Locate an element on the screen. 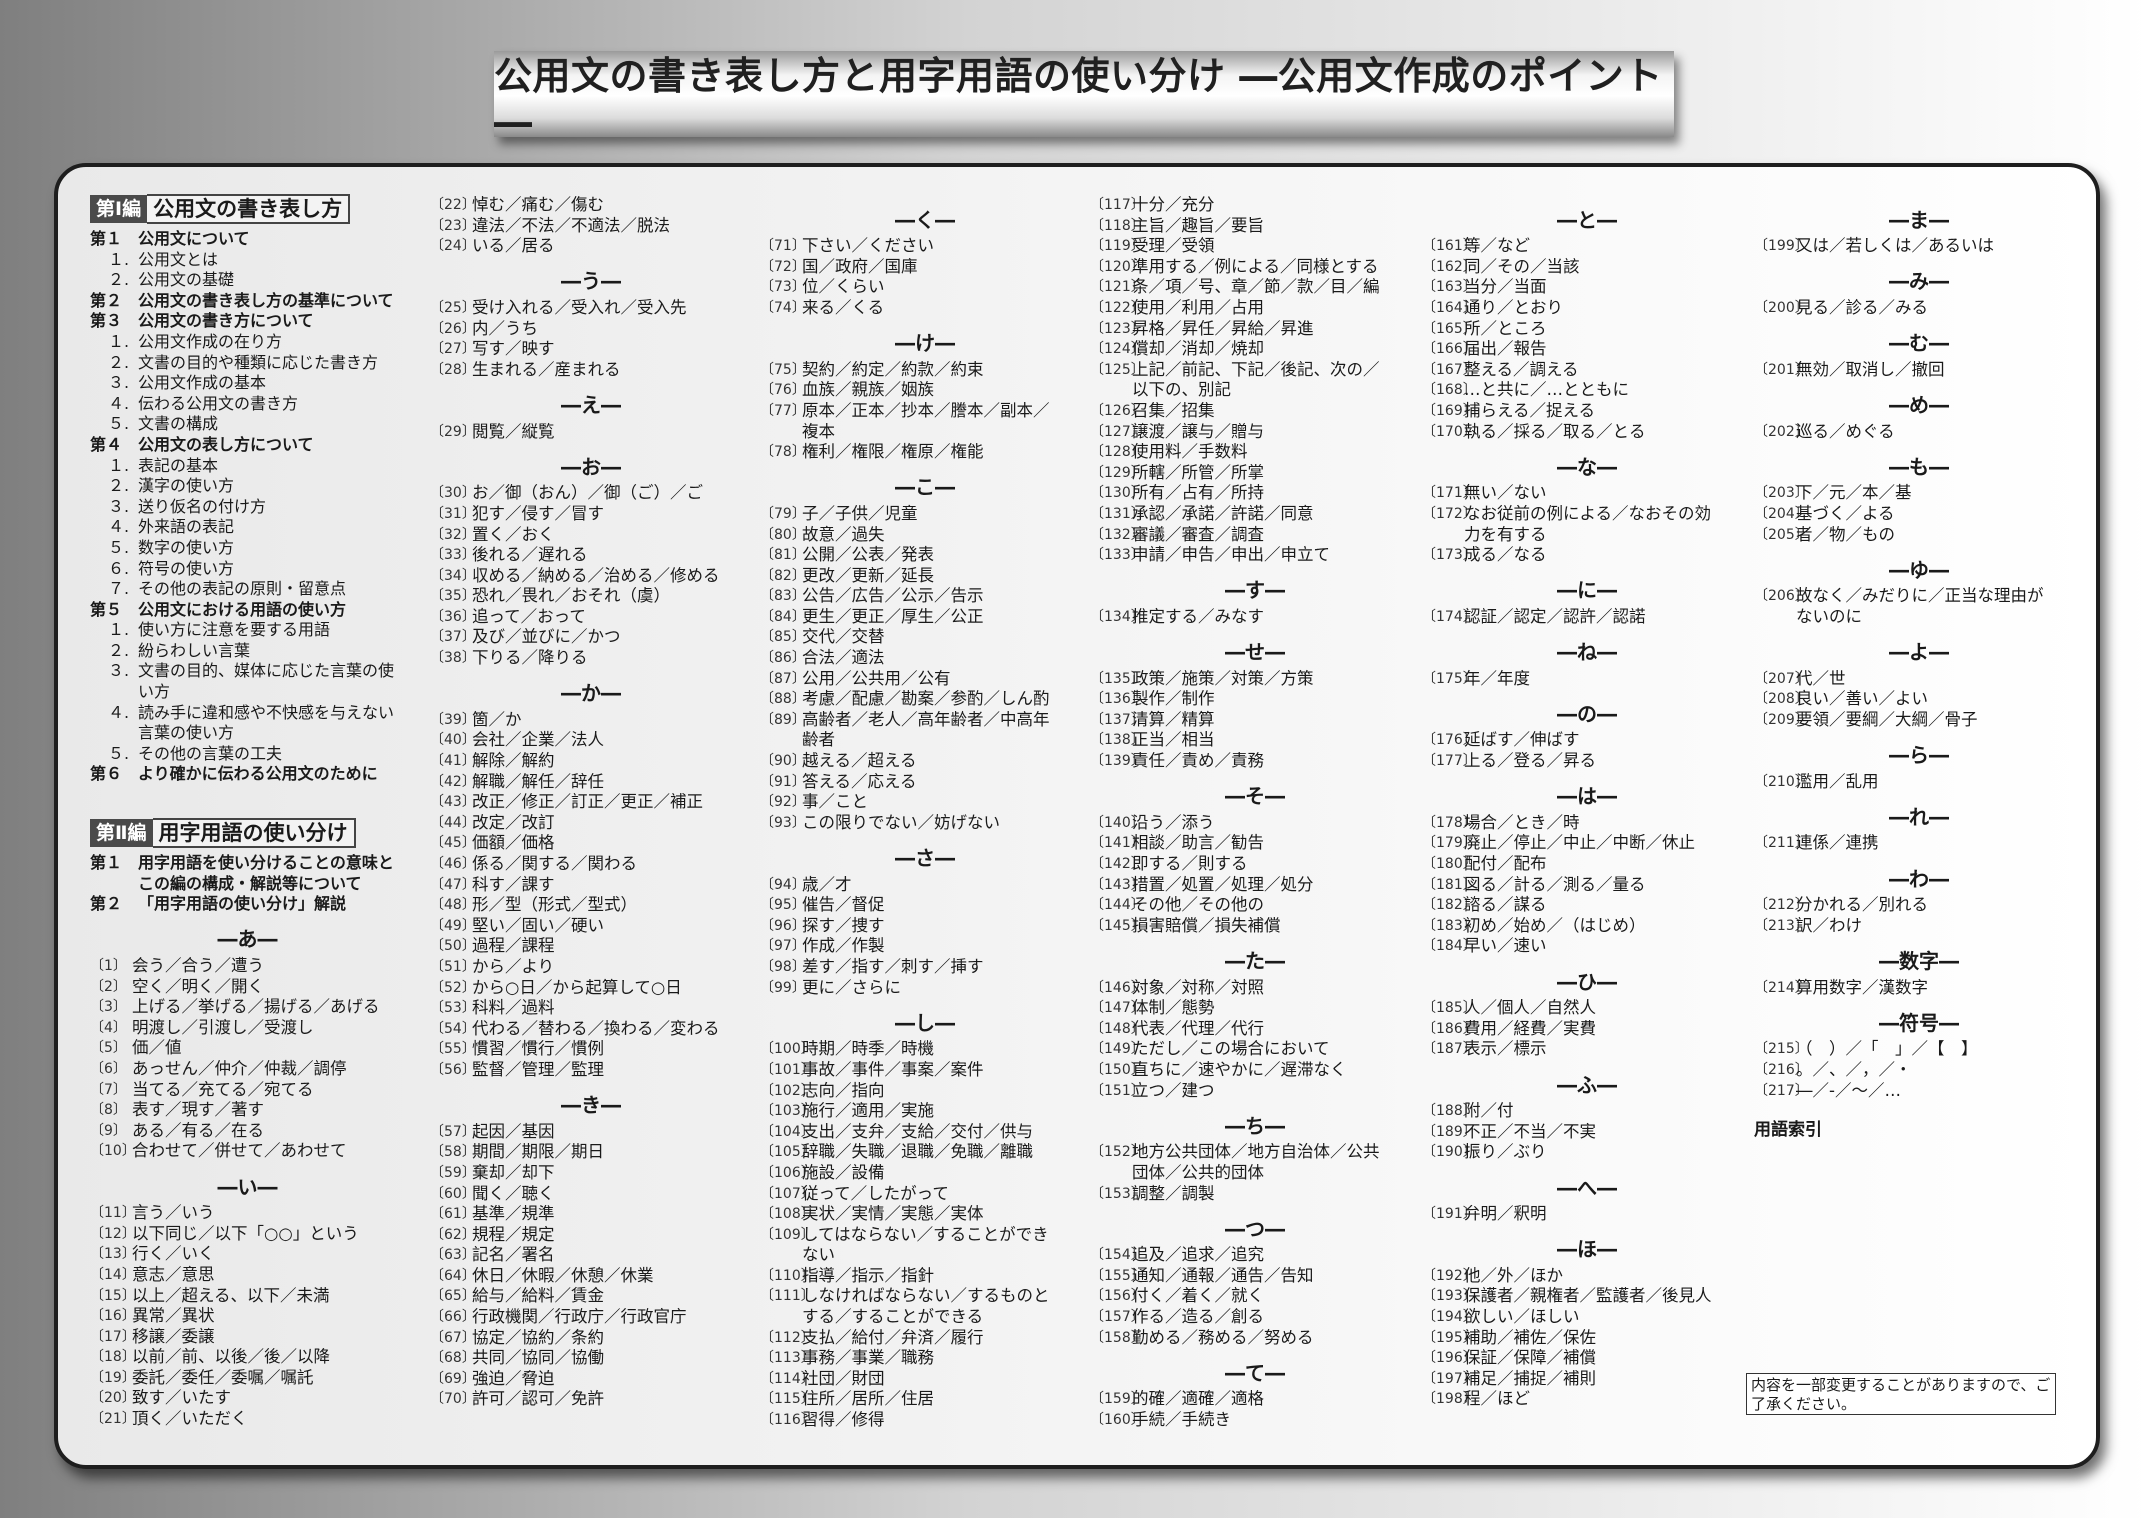 This screenshot has height=1518, width=2150. term-entry: 〔75〕 契約／約定／約款／約束 is located at coordinates (925, 370).